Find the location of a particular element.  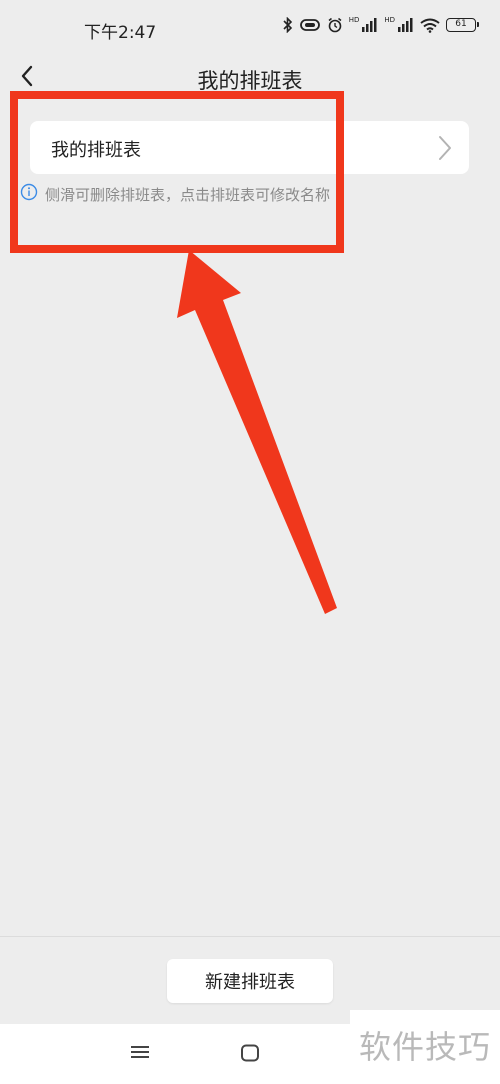

alarm-icon is located at coordinates (335, 25).